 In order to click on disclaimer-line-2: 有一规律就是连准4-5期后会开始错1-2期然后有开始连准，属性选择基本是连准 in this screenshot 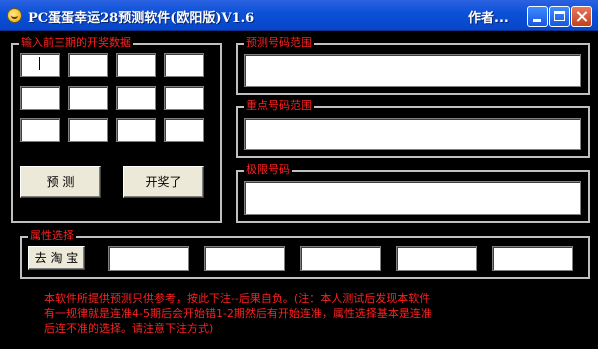, I will do `click(238, 313)`.